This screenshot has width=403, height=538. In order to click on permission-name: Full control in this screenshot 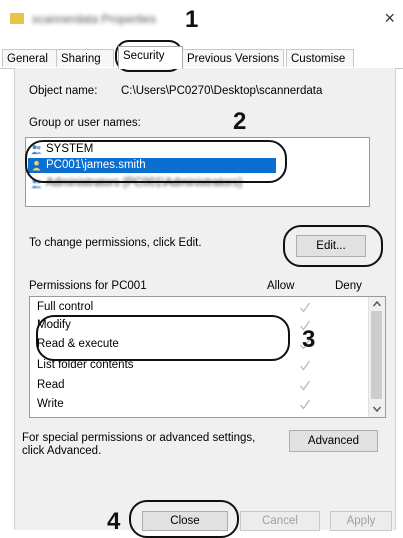, I will do `click(65, 307)`.